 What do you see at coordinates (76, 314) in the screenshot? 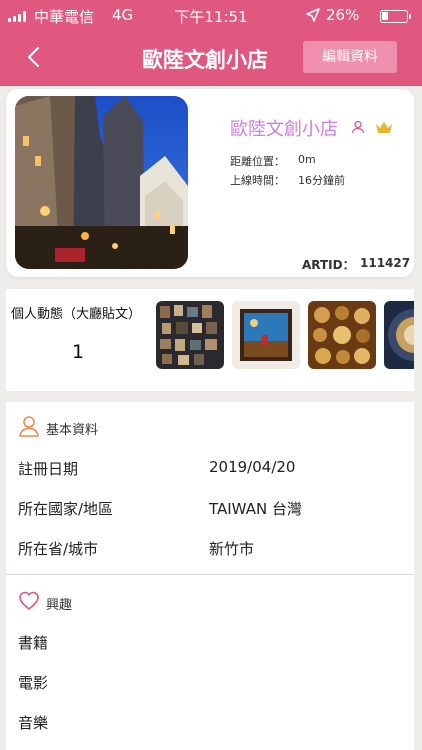
I see `activity-label: 個人動態（大廳貼文）` at bounding box center [76, 314].